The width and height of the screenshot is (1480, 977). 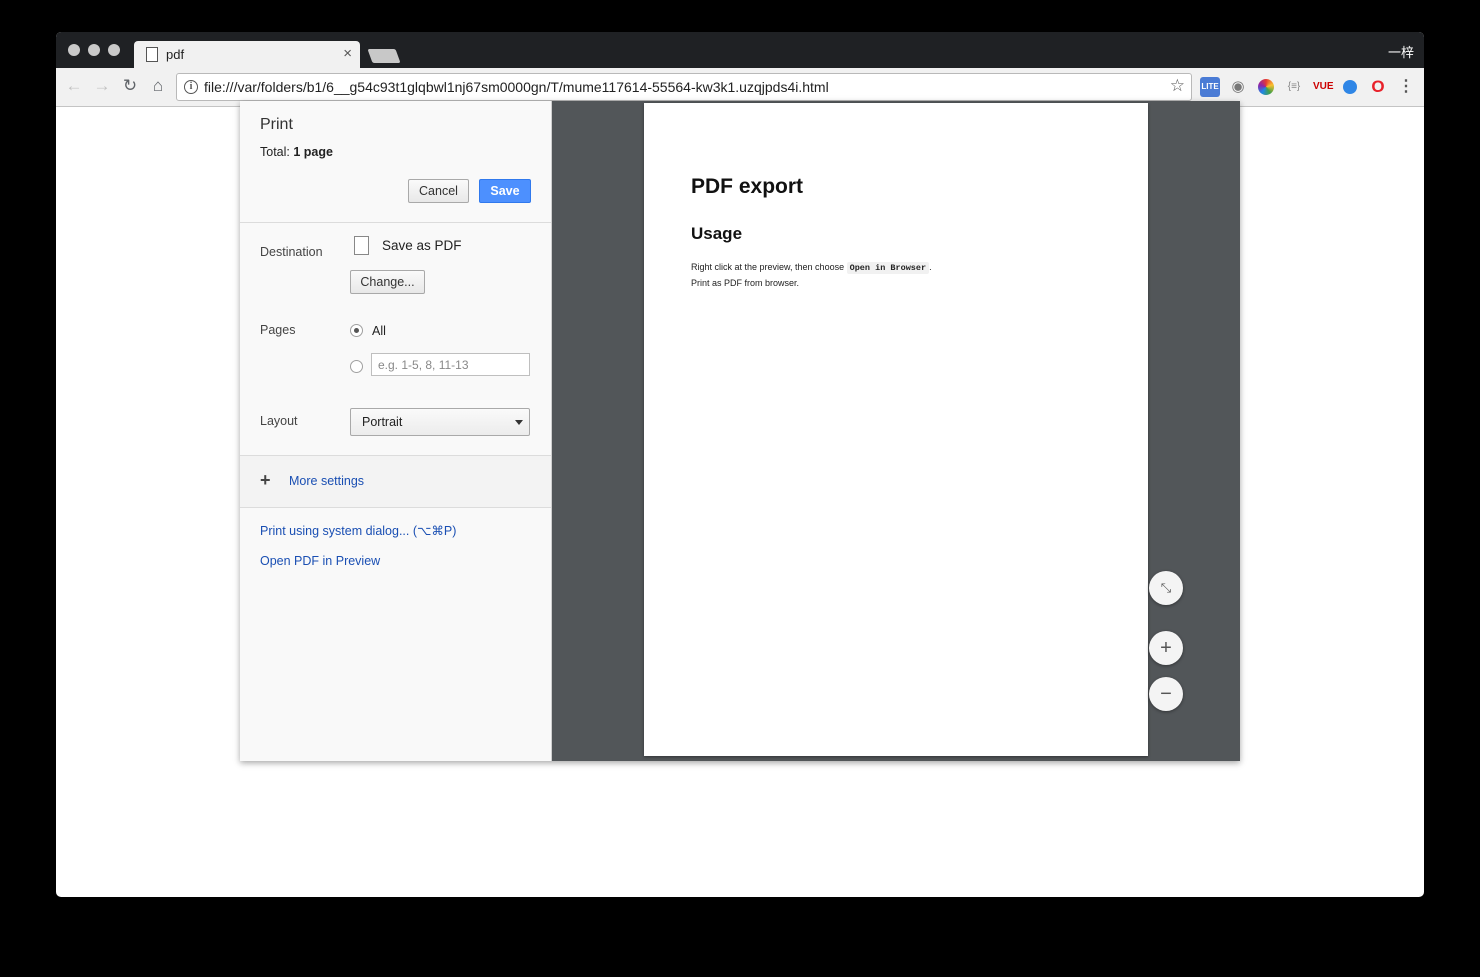 What do you see at coordinates (422, 245) in the screenshot?
I see `destination-name: Save as PDF` at bounding box center [422, 245].